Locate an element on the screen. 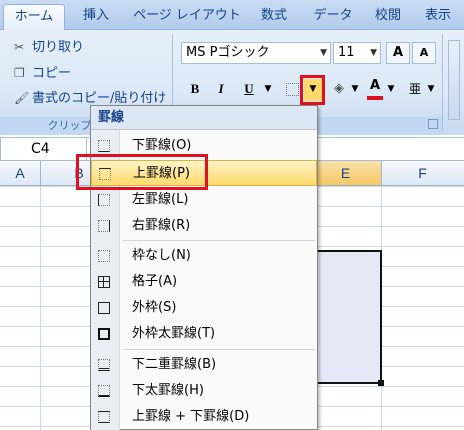 The image size is (464, 430). menu-item-top-and-bottom-border: 上罫線 + 下罫線(D) is located at coordinates (204, 417).